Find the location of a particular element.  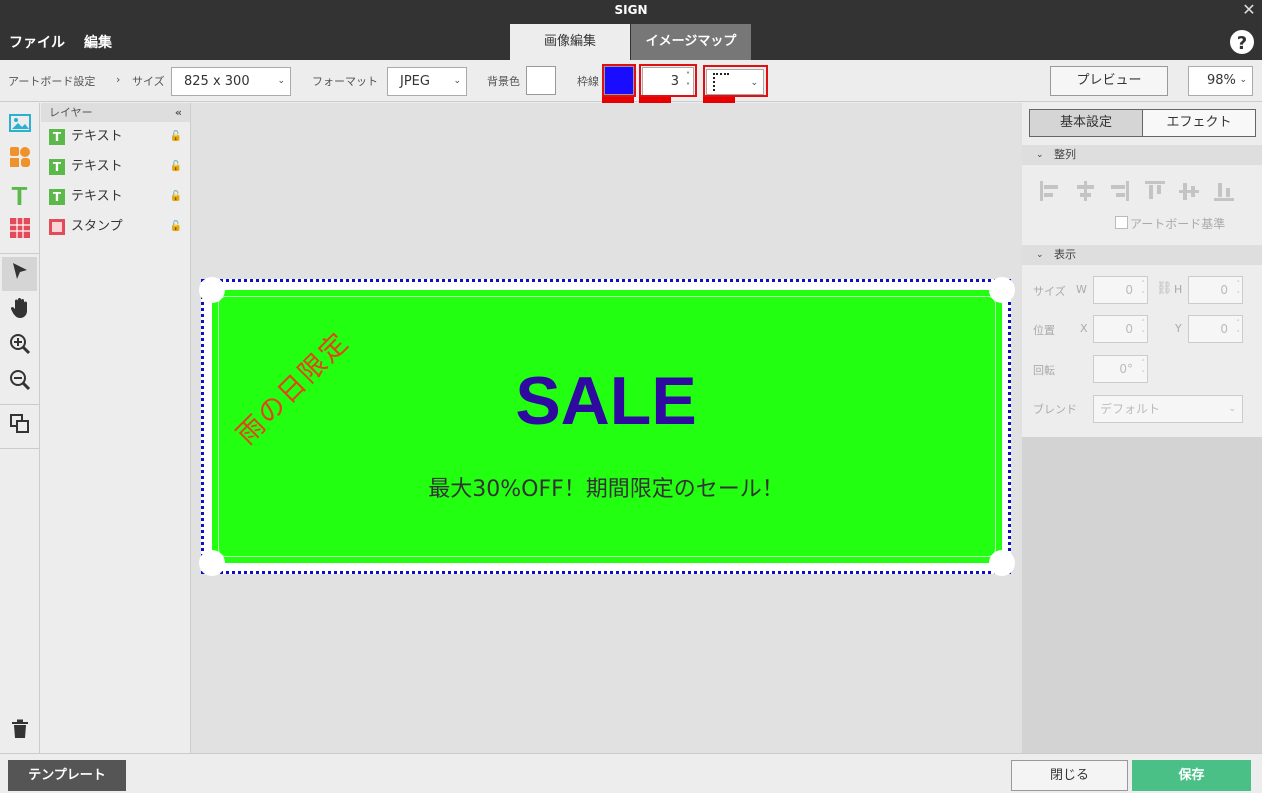

align-section-title: 整列 is located at coordinates (1065, 154).